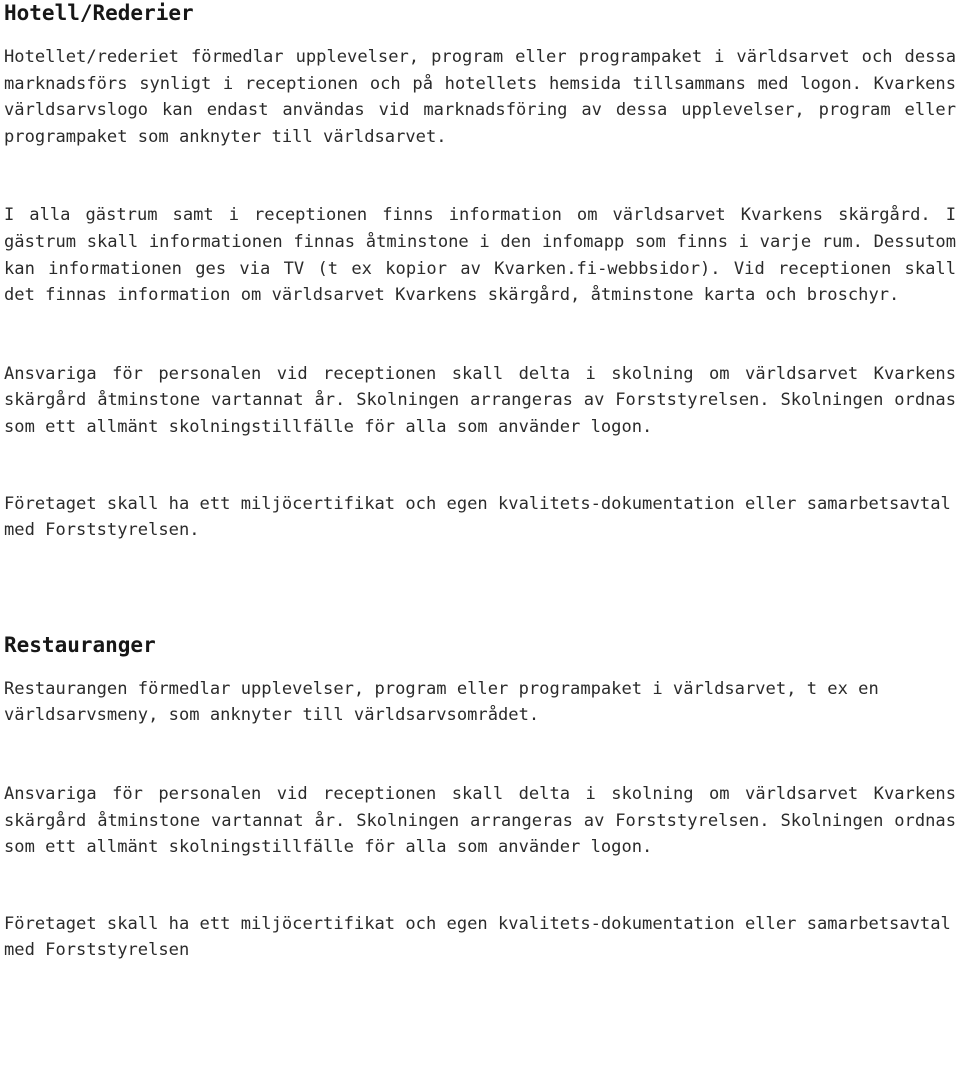  What do you see at coordinates (80, 644) in the screenshot?
I see `section-heading-restauranger: Restauranger` at bounding box center [80, 644].